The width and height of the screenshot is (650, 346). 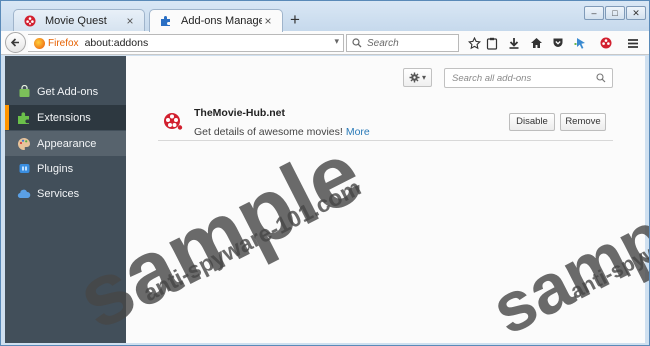 What do you see at coordinates (24, 194) in the screenshot?
I see `cloud-icon` at bounding box center [24, 194].